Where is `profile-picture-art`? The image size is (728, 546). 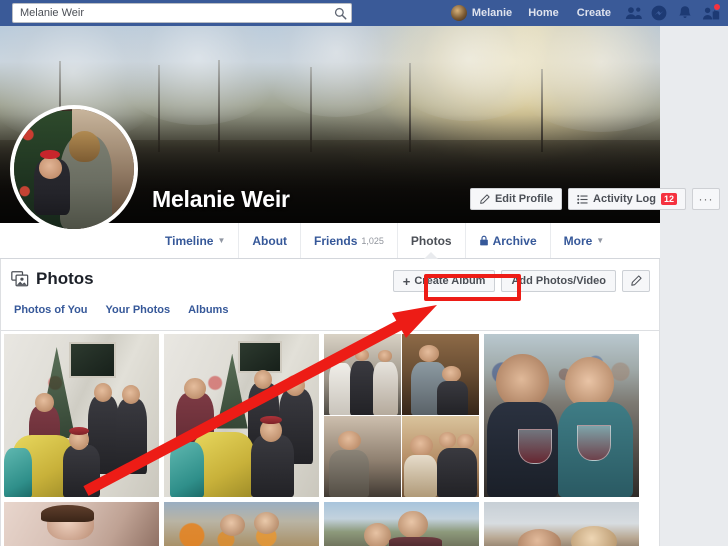 profile-picture-art is located at coordinates (74, 169).